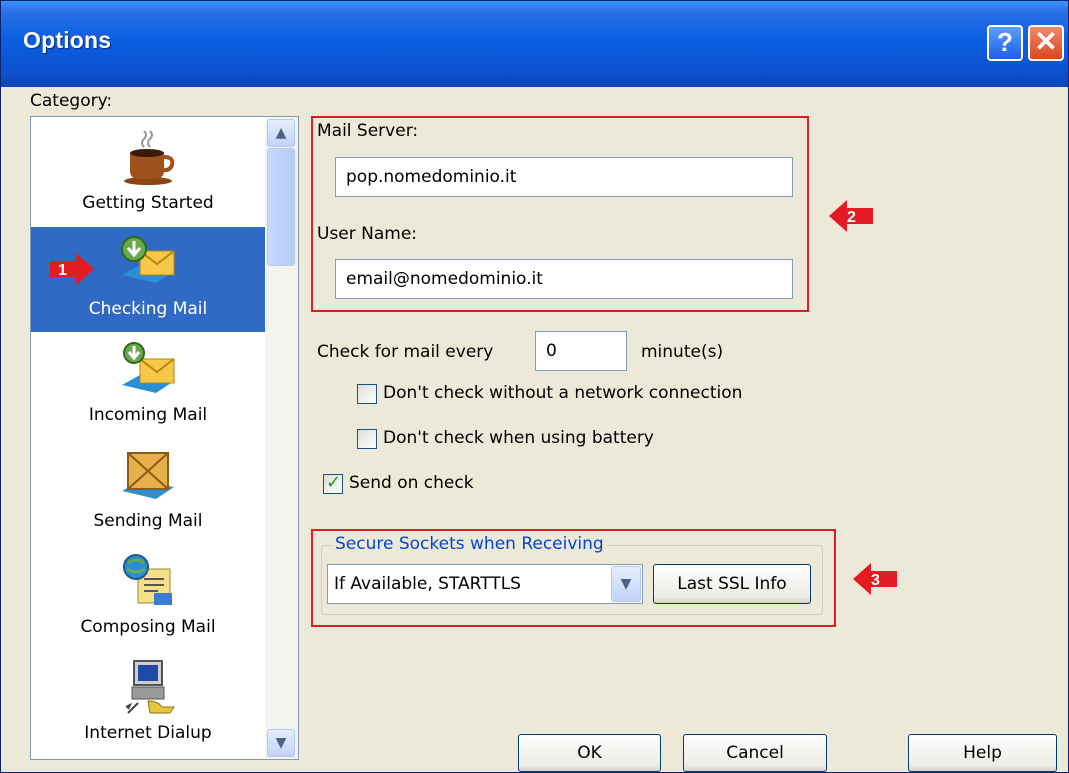 This screenshot has width=1069, height=773. Describe the element at coordinates (534, 44) in the screenshot. I see `title-bar: Options ? ✕` at that location.